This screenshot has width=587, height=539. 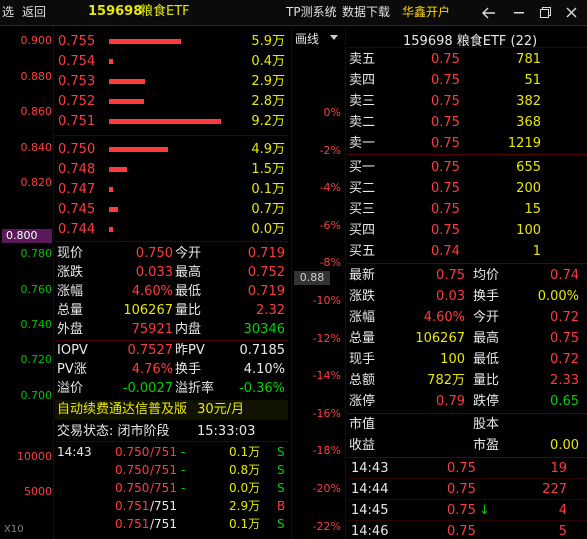 What do you see at coordinates (266, 253) in the screenshot?
I see `value-open: 0.719` at bounding box center [266, 253].